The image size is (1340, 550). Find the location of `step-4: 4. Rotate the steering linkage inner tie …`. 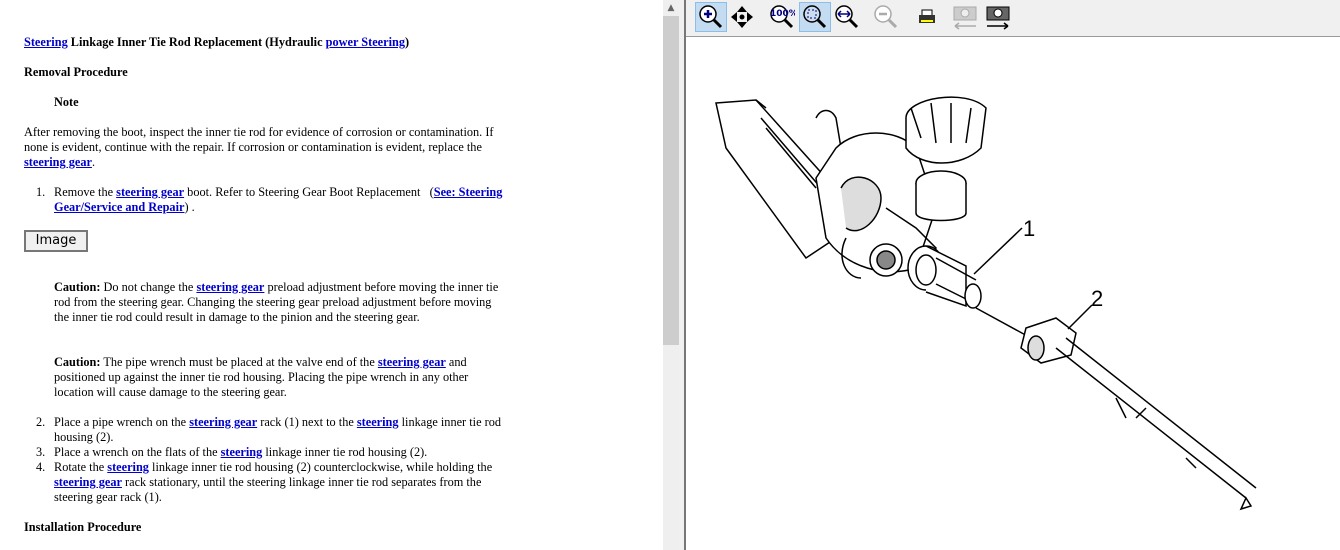

step-4: 4. Rotate the steering linkage inner tie … is located at coordinates (264, 482).